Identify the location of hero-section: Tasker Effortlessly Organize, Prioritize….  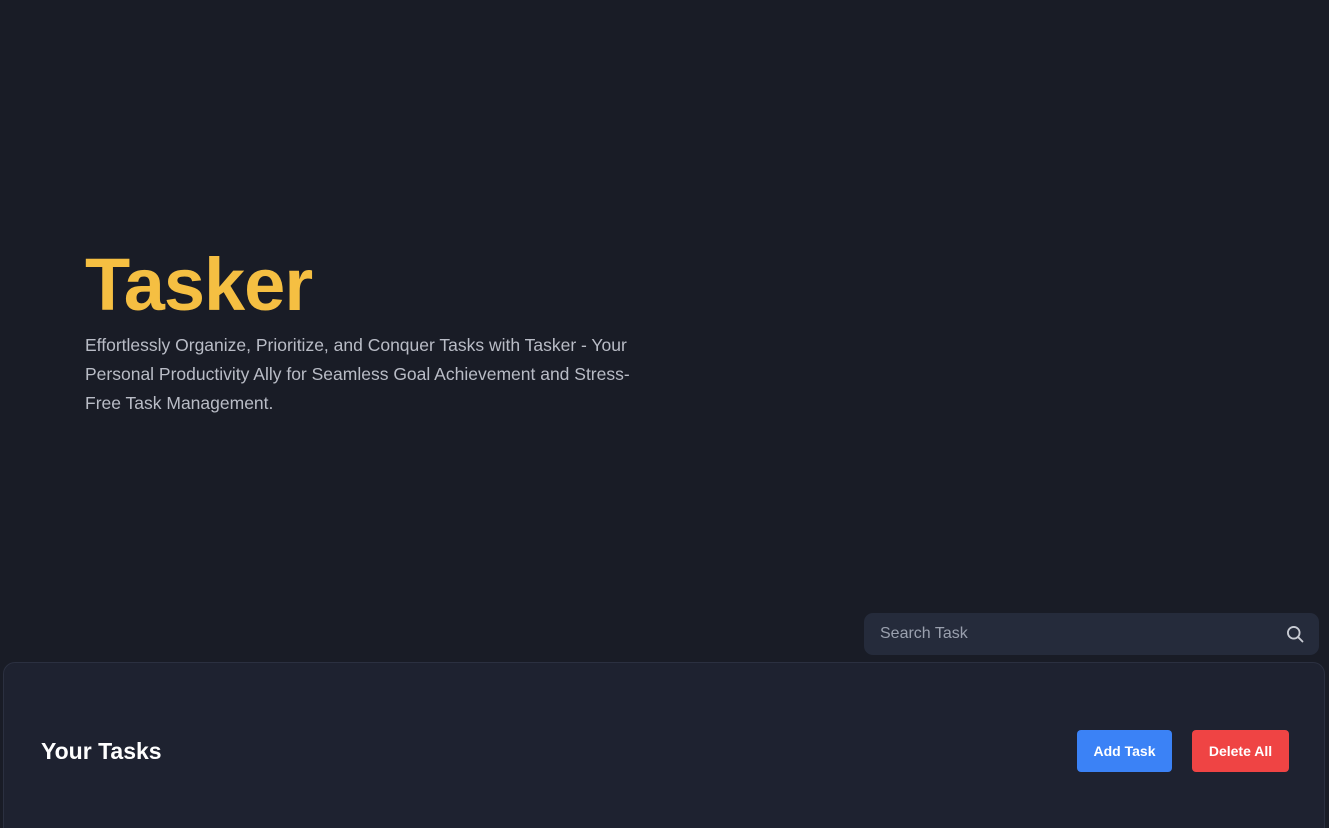
(385, 330).